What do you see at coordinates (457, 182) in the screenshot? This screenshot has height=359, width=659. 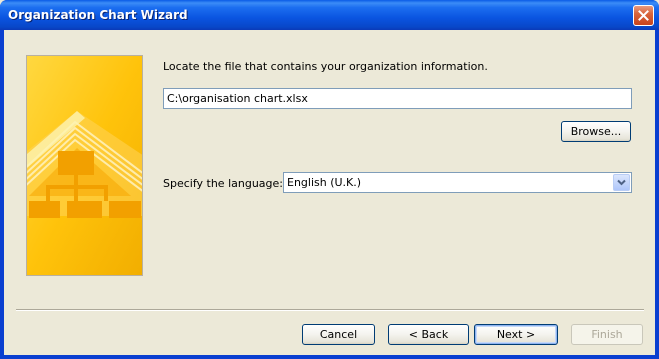 I see `language-select: English (U.K.)` at bounding box center [457, 182].